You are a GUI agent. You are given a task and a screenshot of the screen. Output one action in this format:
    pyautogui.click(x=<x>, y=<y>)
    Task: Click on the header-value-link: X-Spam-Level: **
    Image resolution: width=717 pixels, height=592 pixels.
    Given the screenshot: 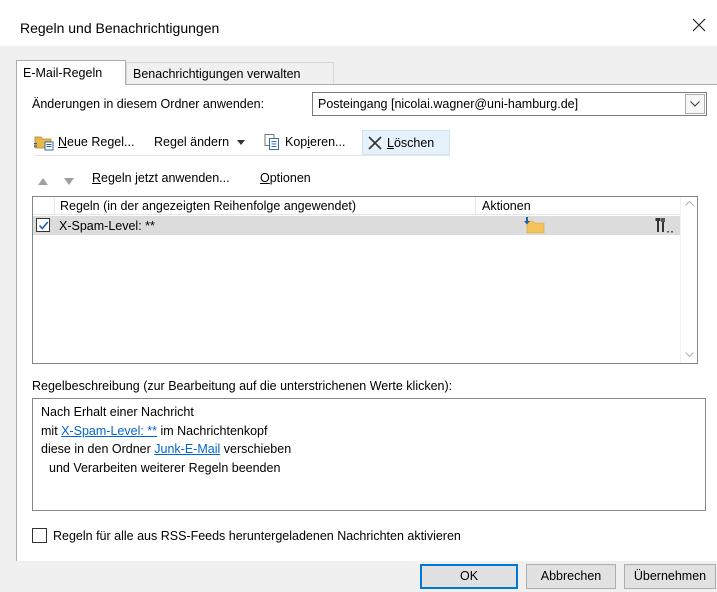 What is the action you would take?
    pyautogui.click(x=109, y=431)
    